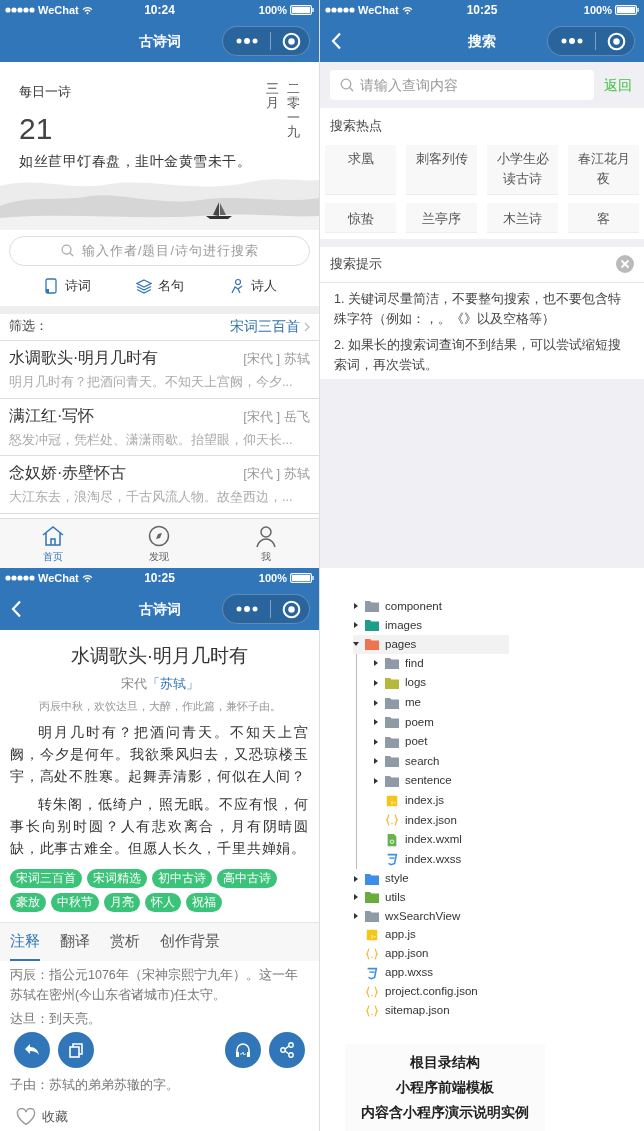  I want to click on tree-item: project.config.json, so click(431, 992).